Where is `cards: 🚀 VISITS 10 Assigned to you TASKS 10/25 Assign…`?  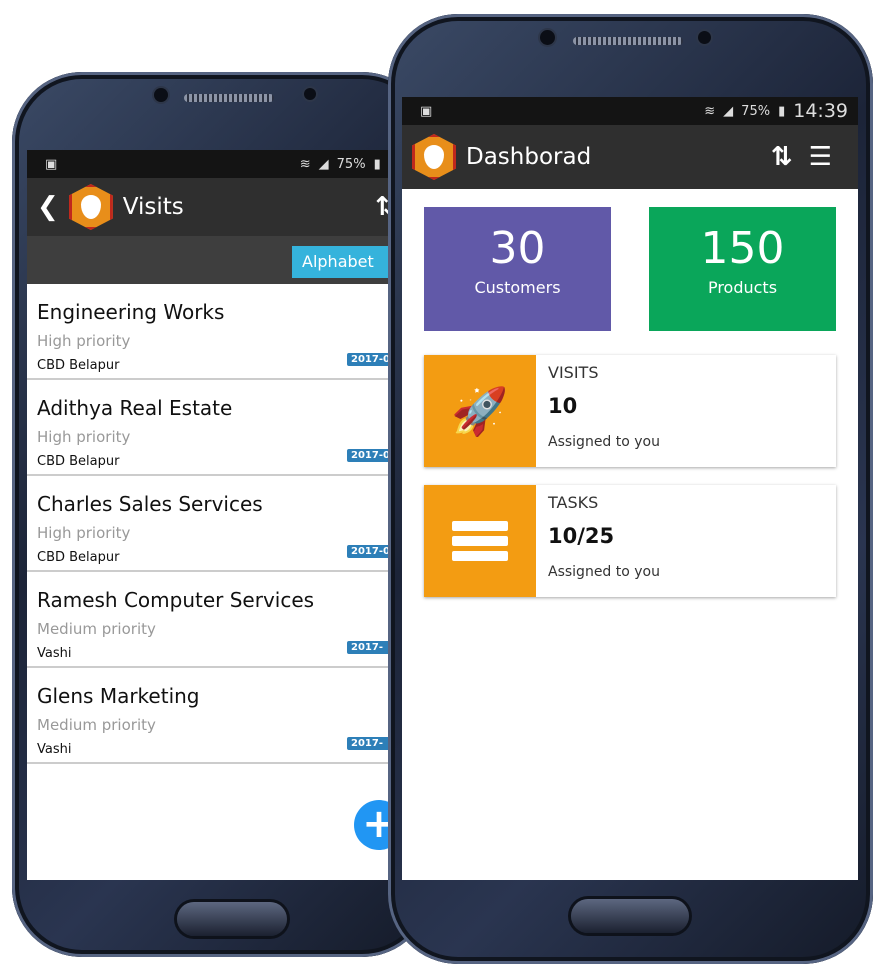
cards: 🚀 VISITS 10 Assigned to you TASKS 10/25 Assign… is located at coordinates (630, 476).